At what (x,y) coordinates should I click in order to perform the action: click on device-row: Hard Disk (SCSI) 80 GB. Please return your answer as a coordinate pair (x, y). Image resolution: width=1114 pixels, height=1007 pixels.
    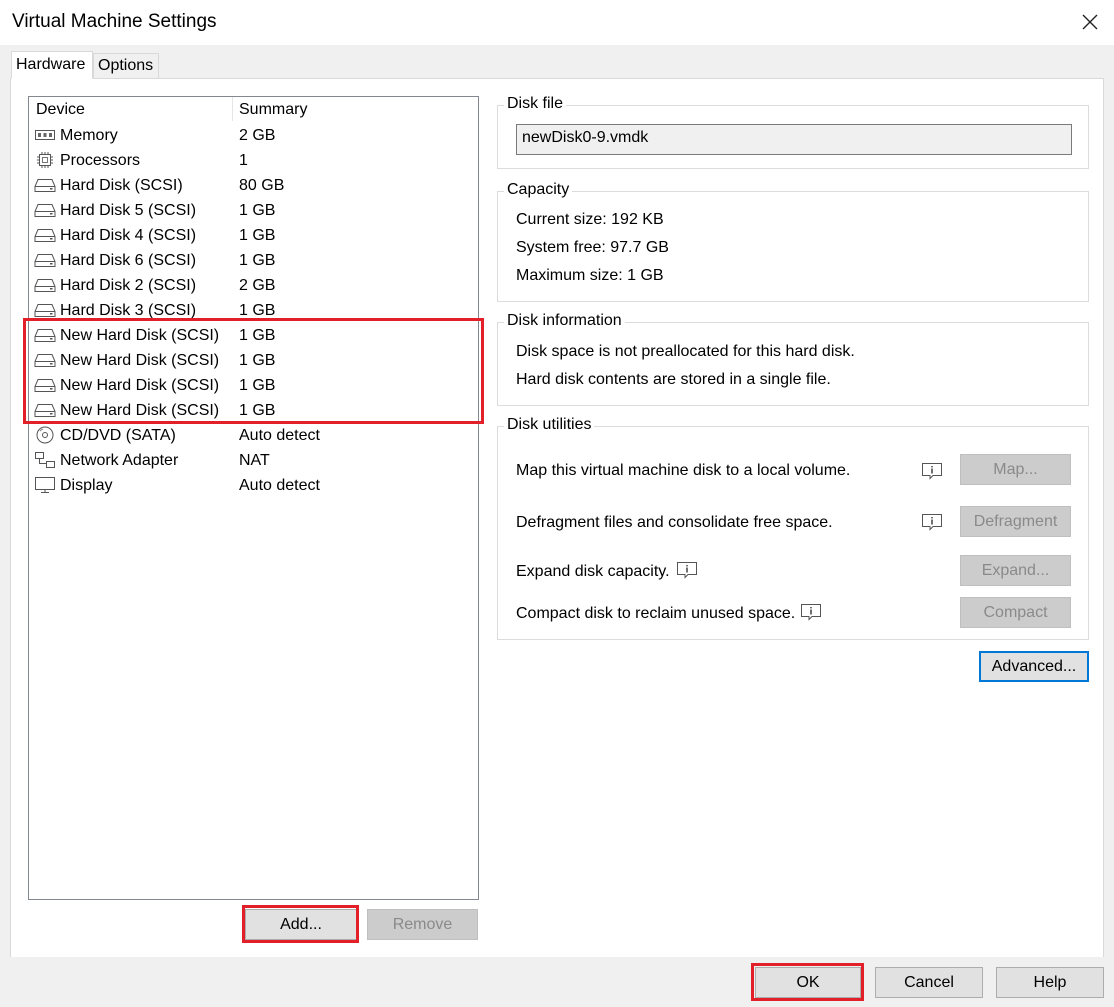
    Looking at the image, I should click on (253, 185).